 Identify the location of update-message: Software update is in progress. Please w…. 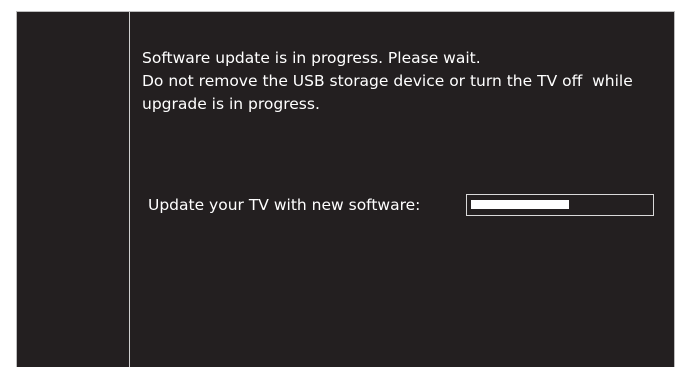
(407, 81).